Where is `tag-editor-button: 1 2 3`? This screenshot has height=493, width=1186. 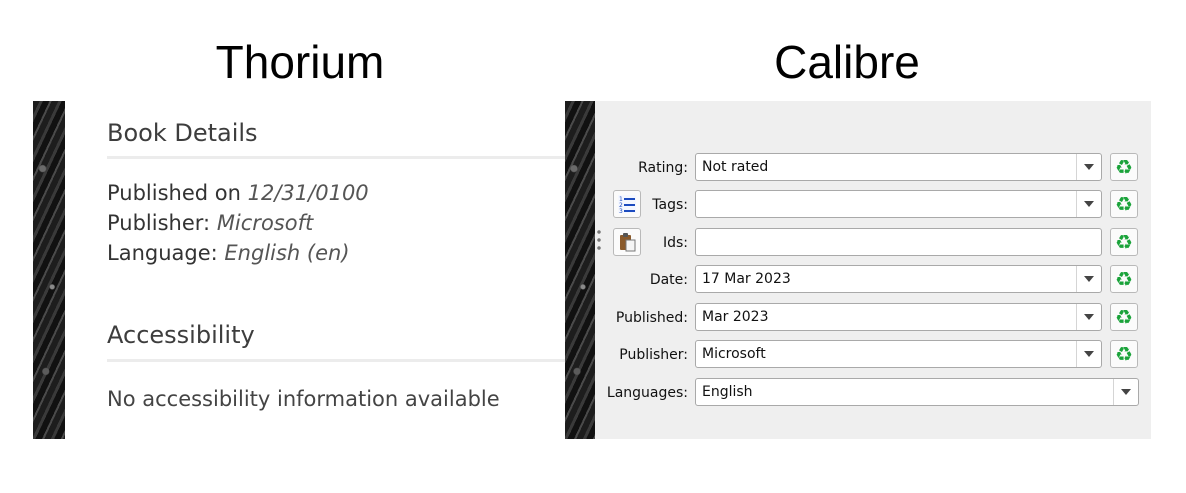
tag-editor-button: 1 2 3 is located at coordinates (627, 204).